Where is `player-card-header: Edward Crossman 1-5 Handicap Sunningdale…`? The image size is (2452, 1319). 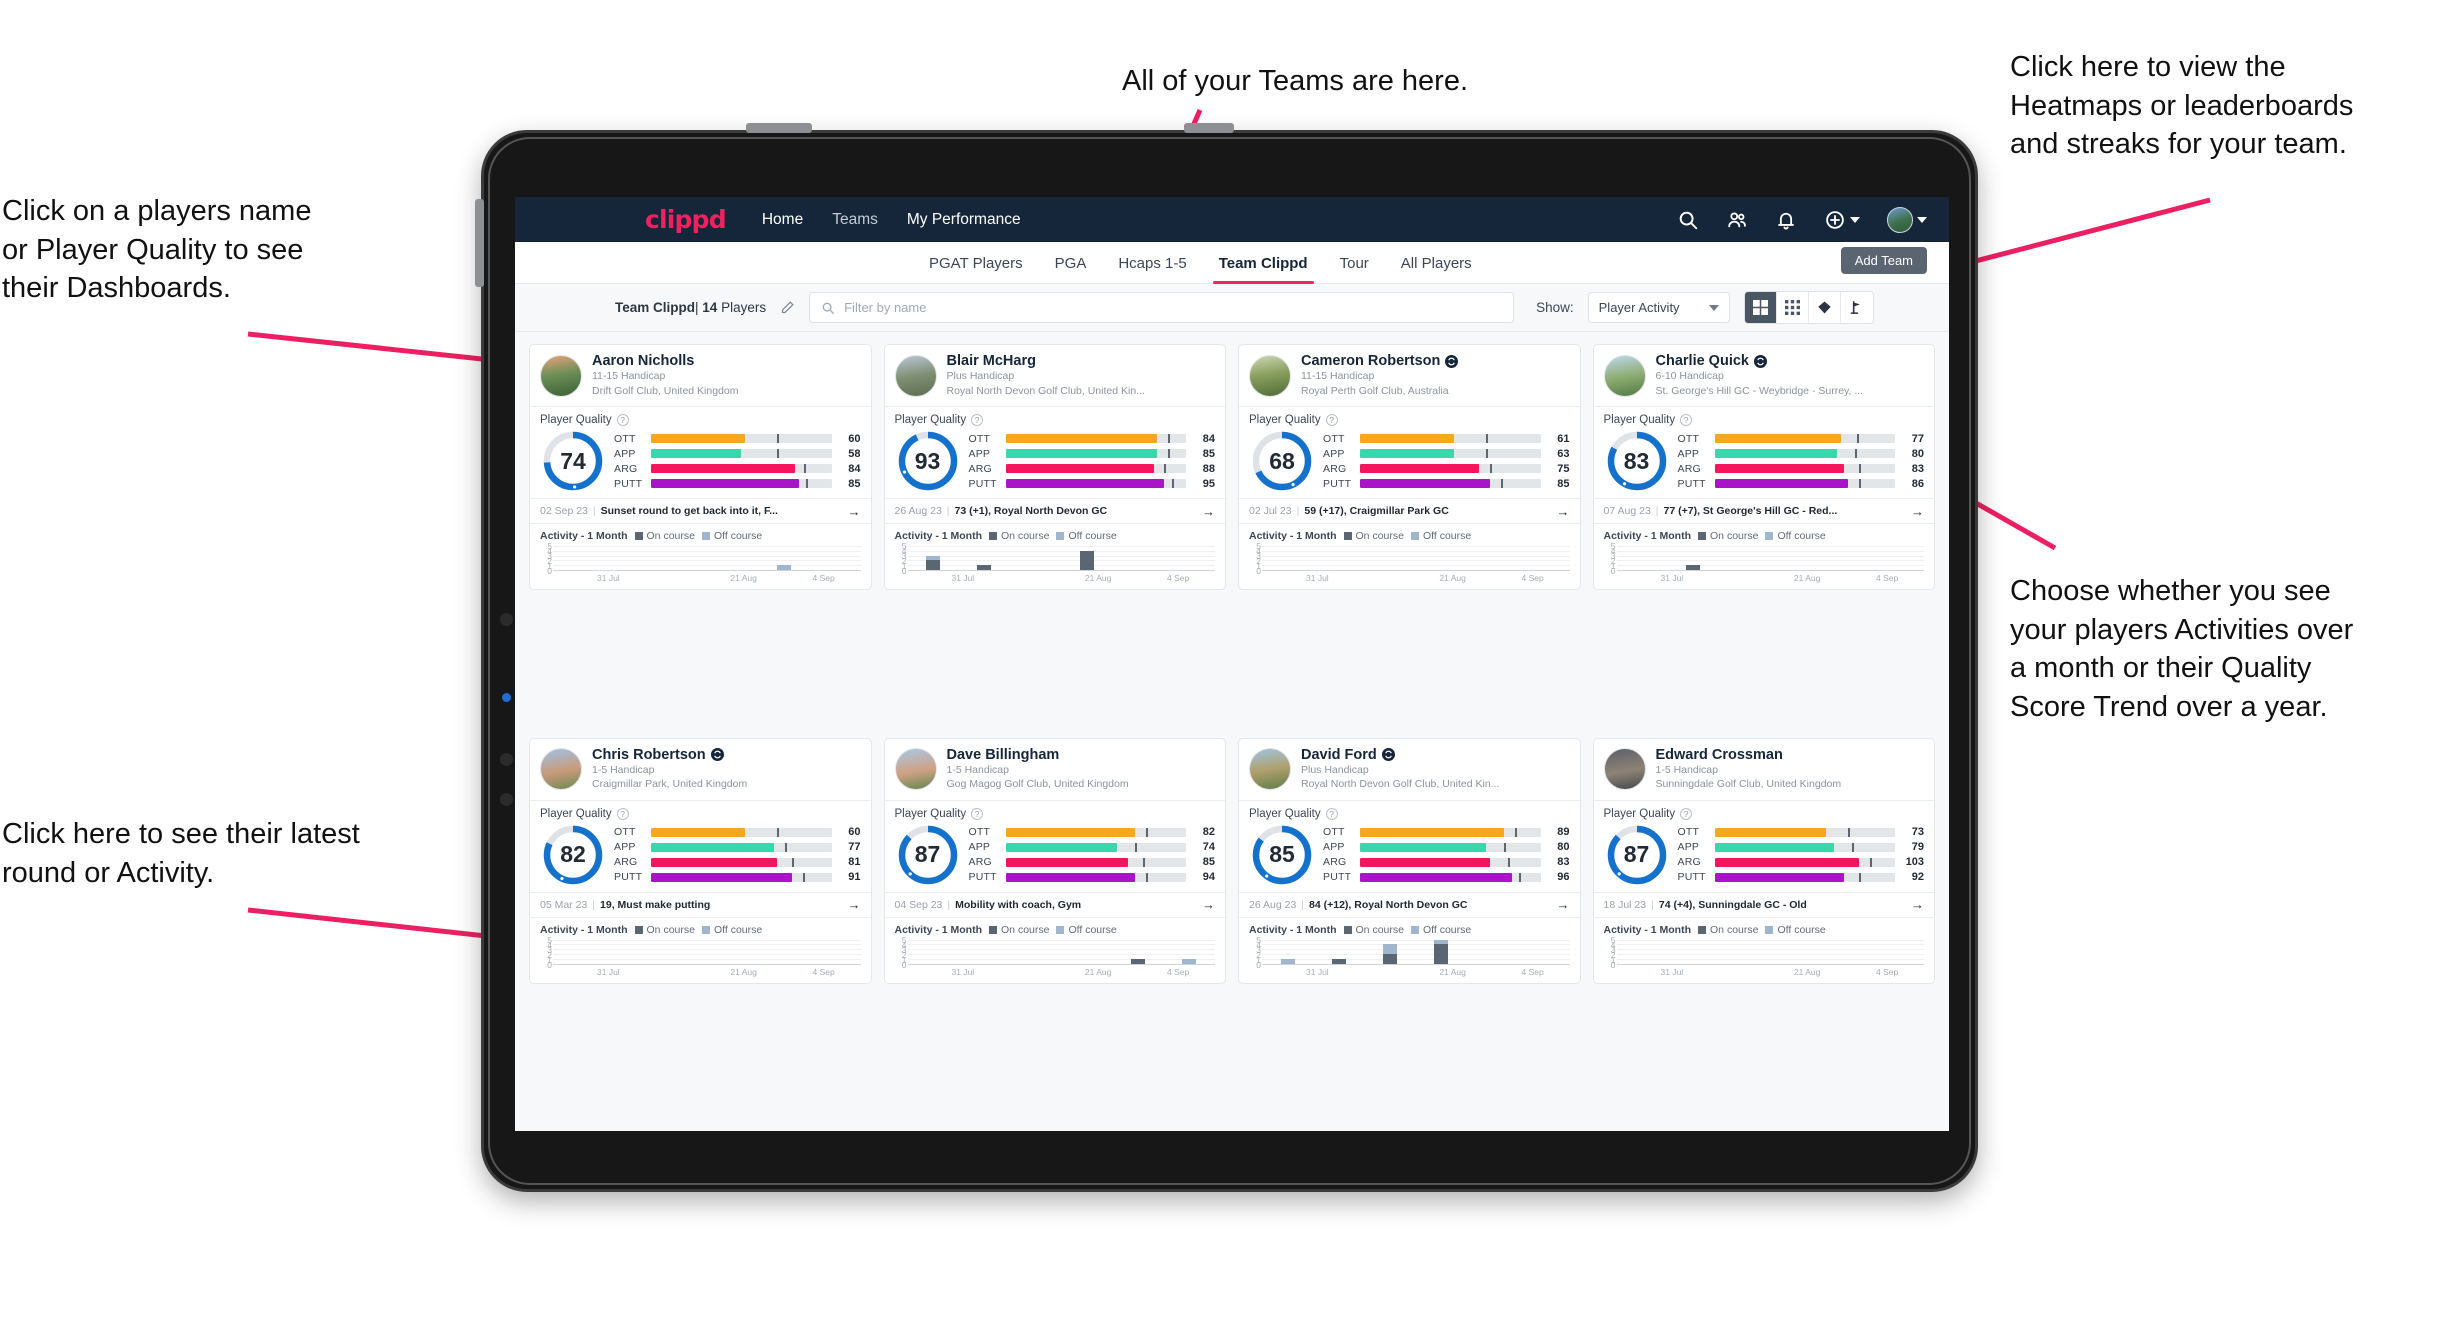
player-card-header: Edward Crossman 1-5 Handicap Sunningdale… is located at coordinates (1763, 770).